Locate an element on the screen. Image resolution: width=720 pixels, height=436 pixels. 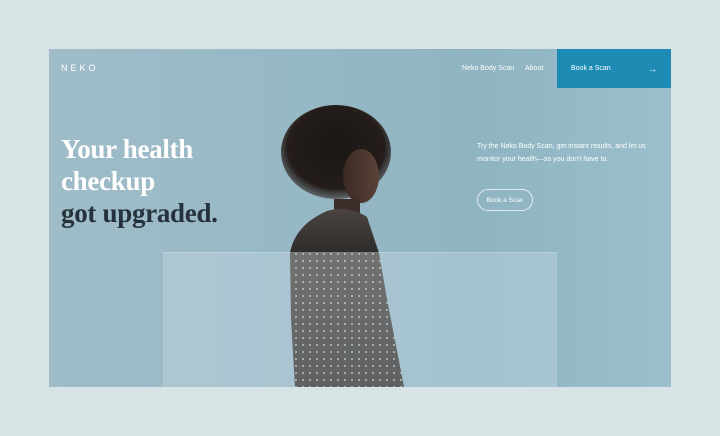
nav-link-about: About is located at coordinates (534, 68).